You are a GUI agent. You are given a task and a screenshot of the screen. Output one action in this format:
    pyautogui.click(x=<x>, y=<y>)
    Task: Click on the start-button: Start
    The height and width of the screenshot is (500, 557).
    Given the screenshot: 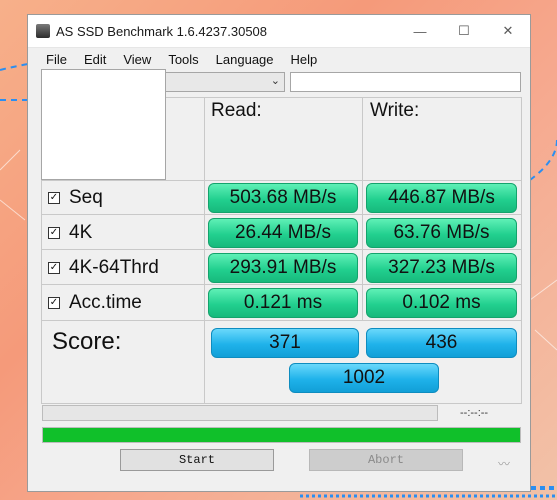 What is the action you would take?
    pyautogui.click(x=197, y=460)
    